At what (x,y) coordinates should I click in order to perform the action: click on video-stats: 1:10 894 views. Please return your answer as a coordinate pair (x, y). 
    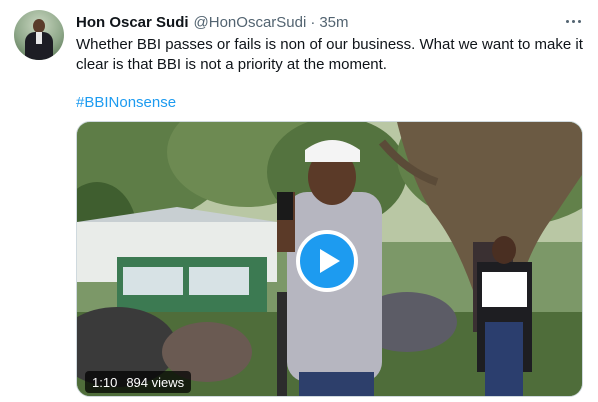
    Looking at the image, I should click on (138, 382).